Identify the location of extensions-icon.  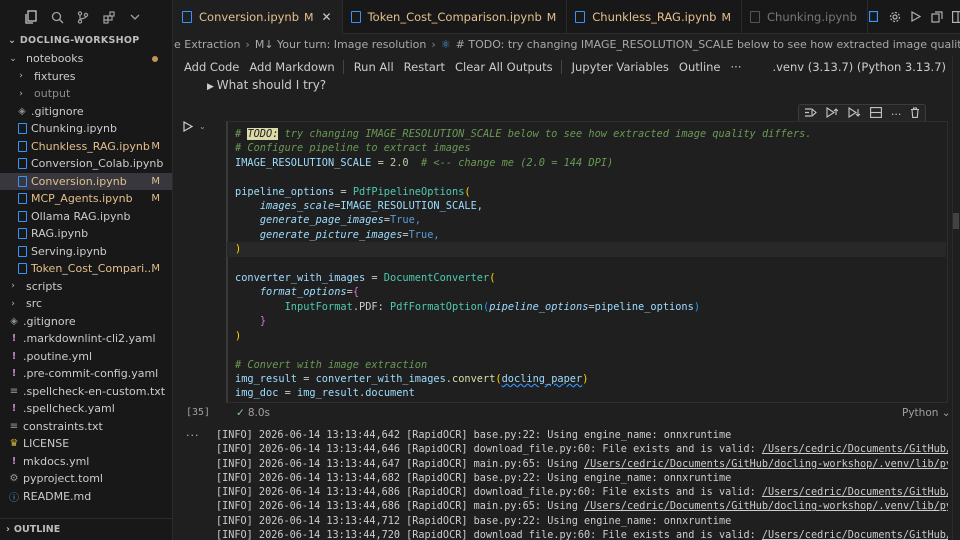
(109, 17).